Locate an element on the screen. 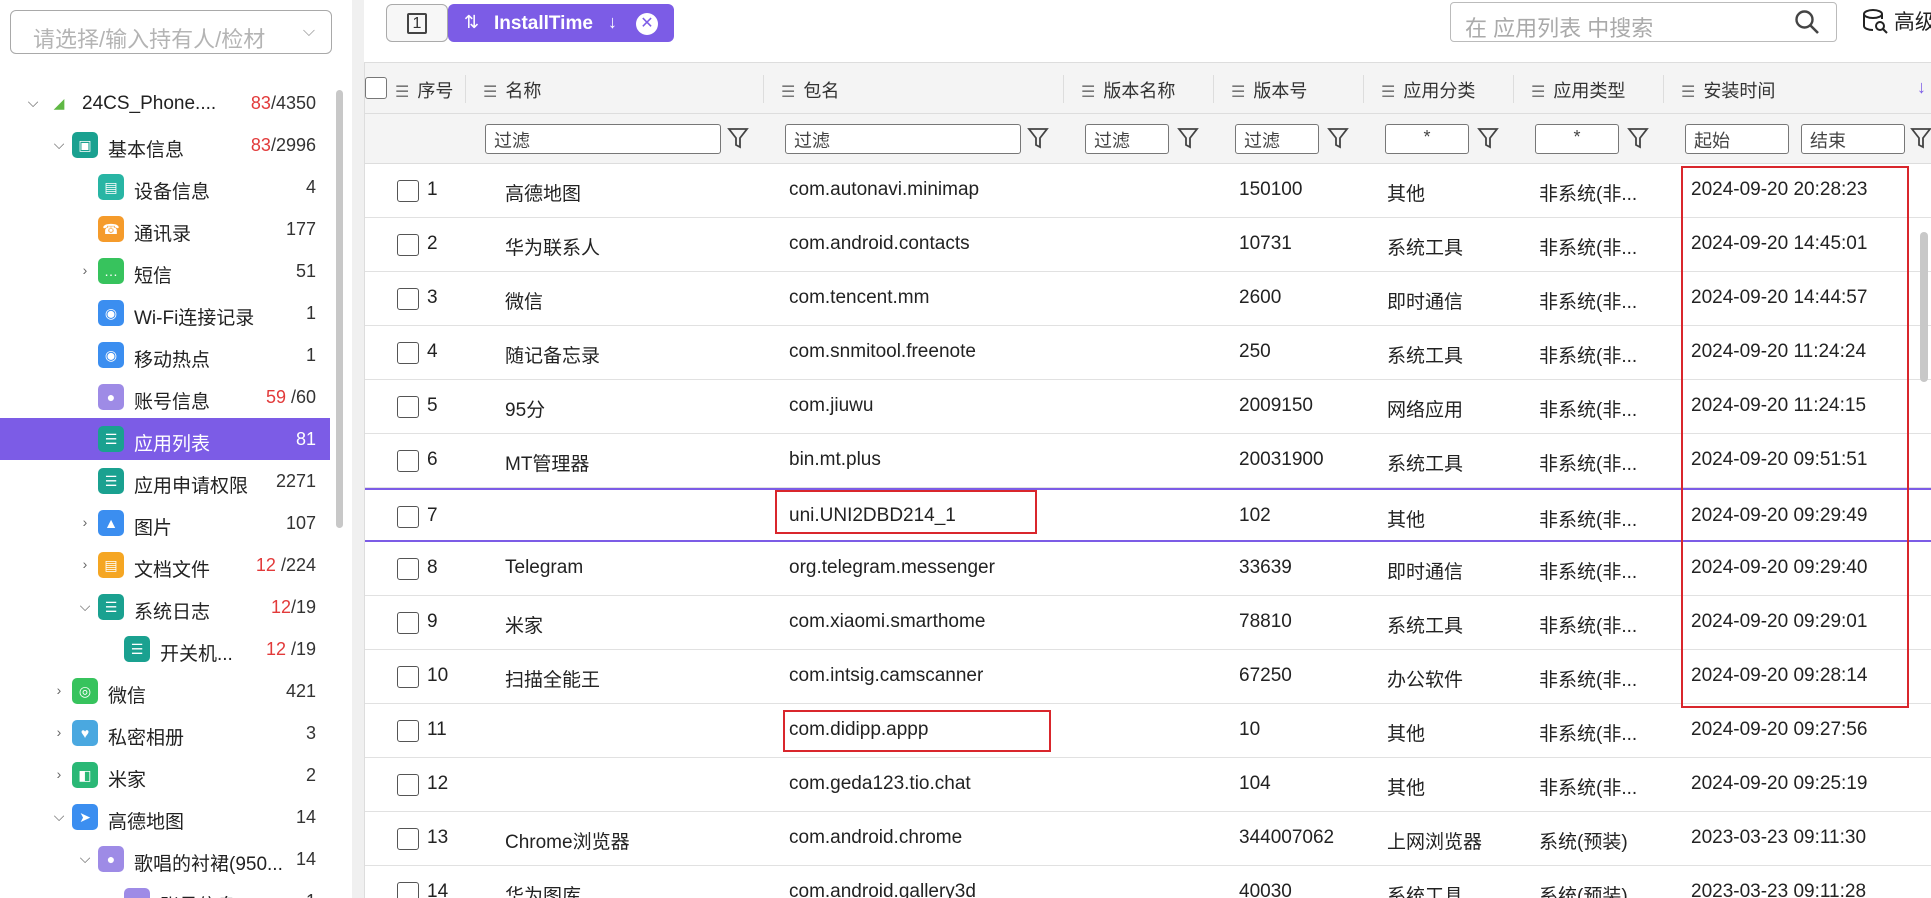 The width and height of the screenshot is (1931, 898). sort-chip: ⇅ InstallTime ↓ ✕ is located at coordinates (561, 23).